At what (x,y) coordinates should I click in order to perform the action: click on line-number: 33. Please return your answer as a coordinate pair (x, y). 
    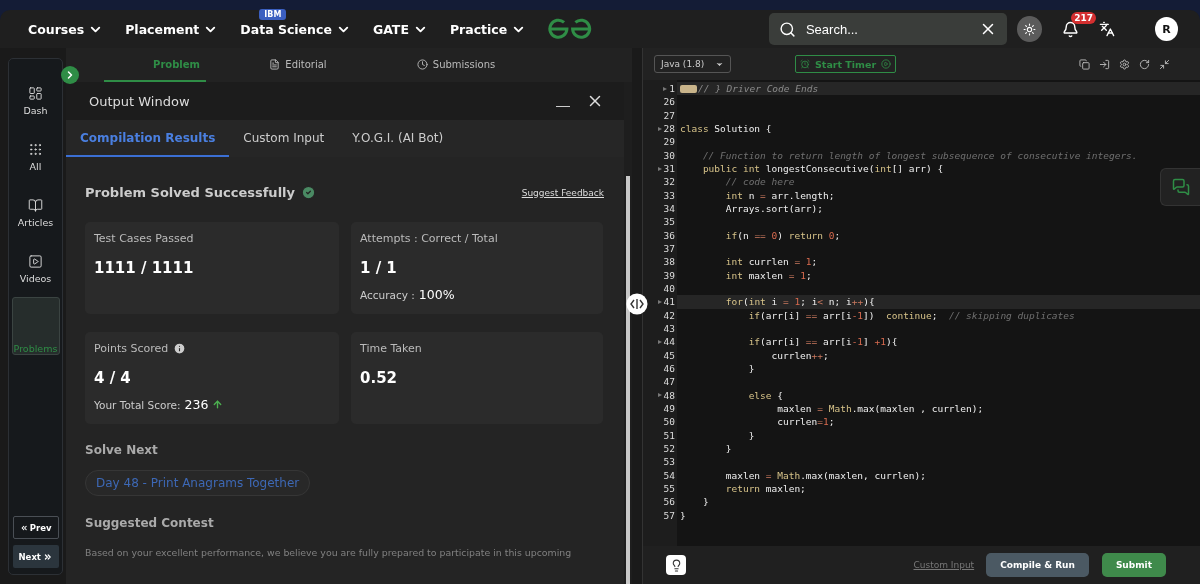
    Looking at the image, I should click on (669, 195).